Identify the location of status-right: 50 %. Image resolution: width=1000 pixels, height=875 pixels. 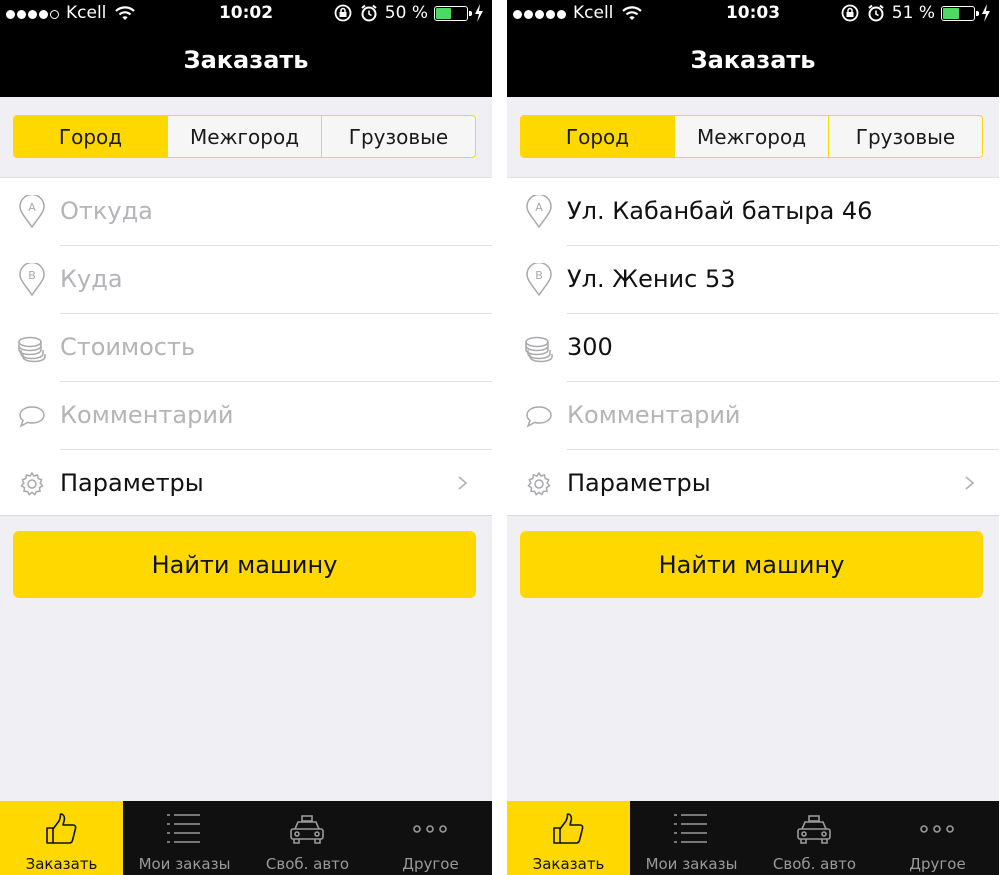
(408, 13).